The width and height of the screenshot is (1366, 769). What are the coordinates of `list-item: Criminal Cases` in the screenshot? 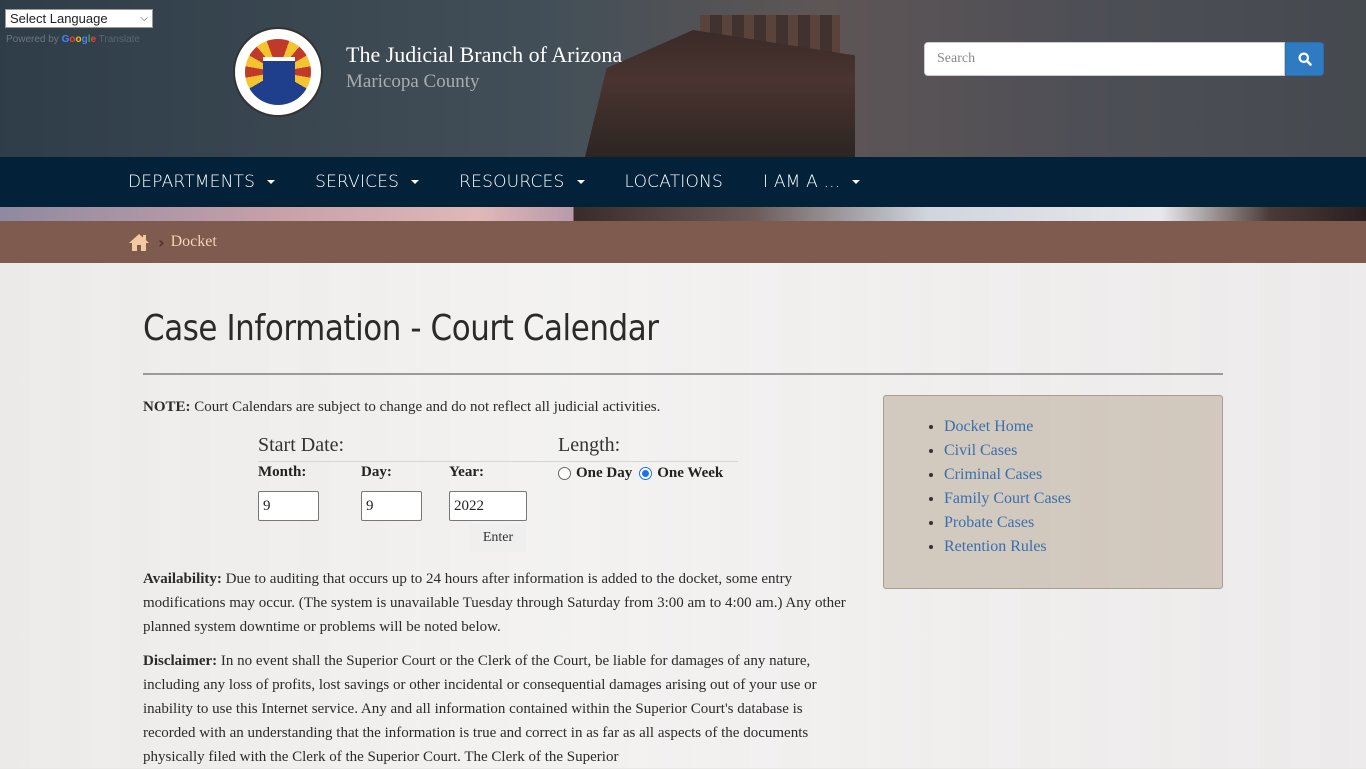 It's located at (1007, 475).